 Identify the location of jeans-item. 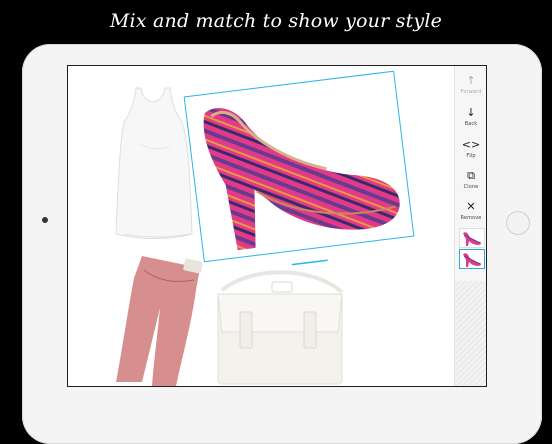
(156, 318).